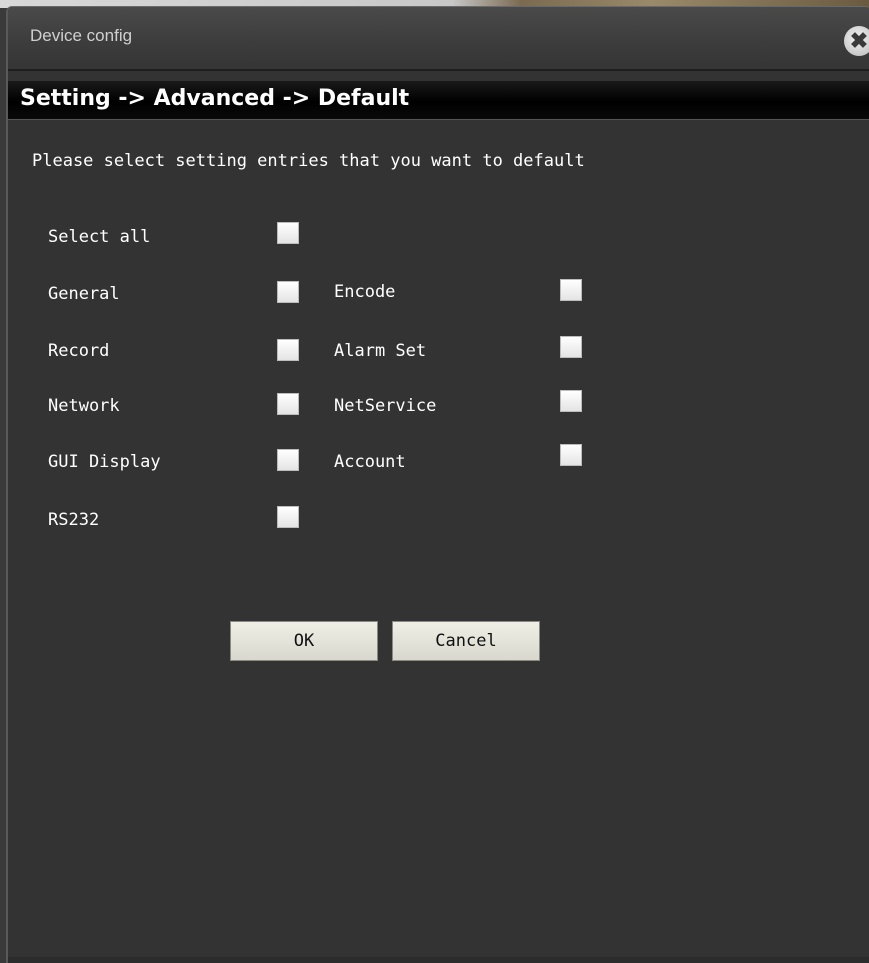 This screenshot has height=963, width=869. What do you see at coordinates (571, 401) in the screenshot?
I see `netservice-checkbox` at bounding box center [571, 401].